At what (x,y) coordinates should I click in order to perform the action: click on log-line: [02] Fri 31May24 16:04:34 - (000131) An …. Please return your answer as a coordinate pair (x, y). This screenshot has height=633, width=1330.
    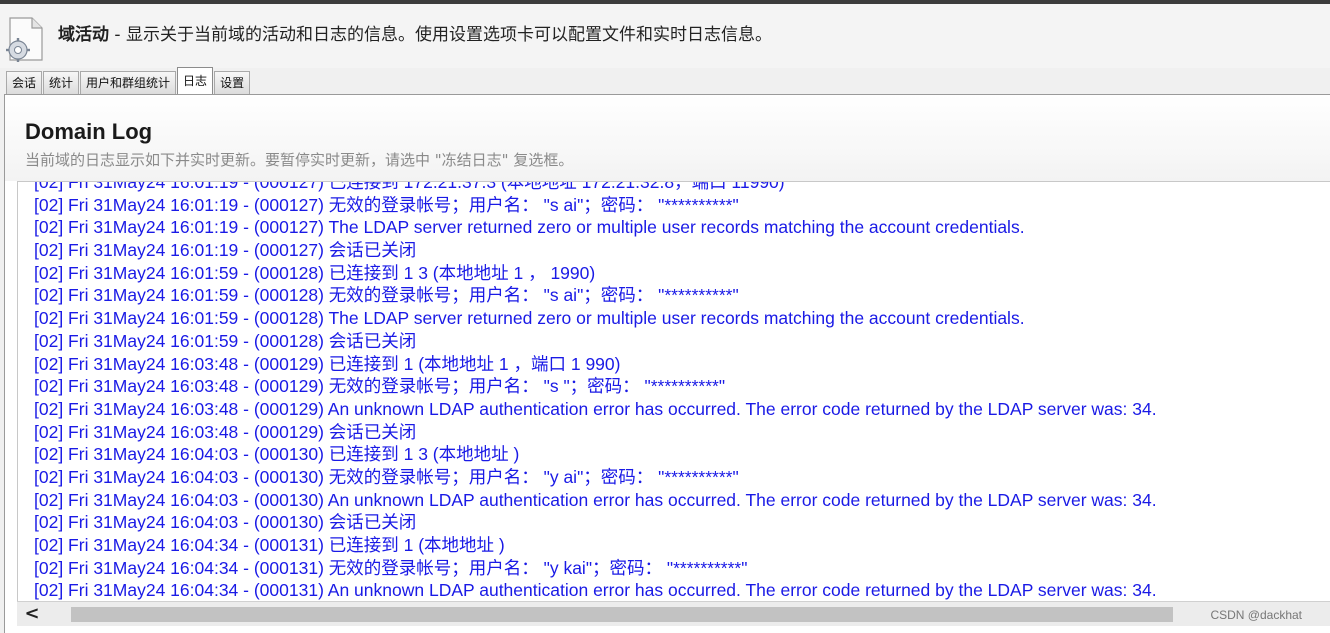
    Looking at the image, I should click on (595, 590).